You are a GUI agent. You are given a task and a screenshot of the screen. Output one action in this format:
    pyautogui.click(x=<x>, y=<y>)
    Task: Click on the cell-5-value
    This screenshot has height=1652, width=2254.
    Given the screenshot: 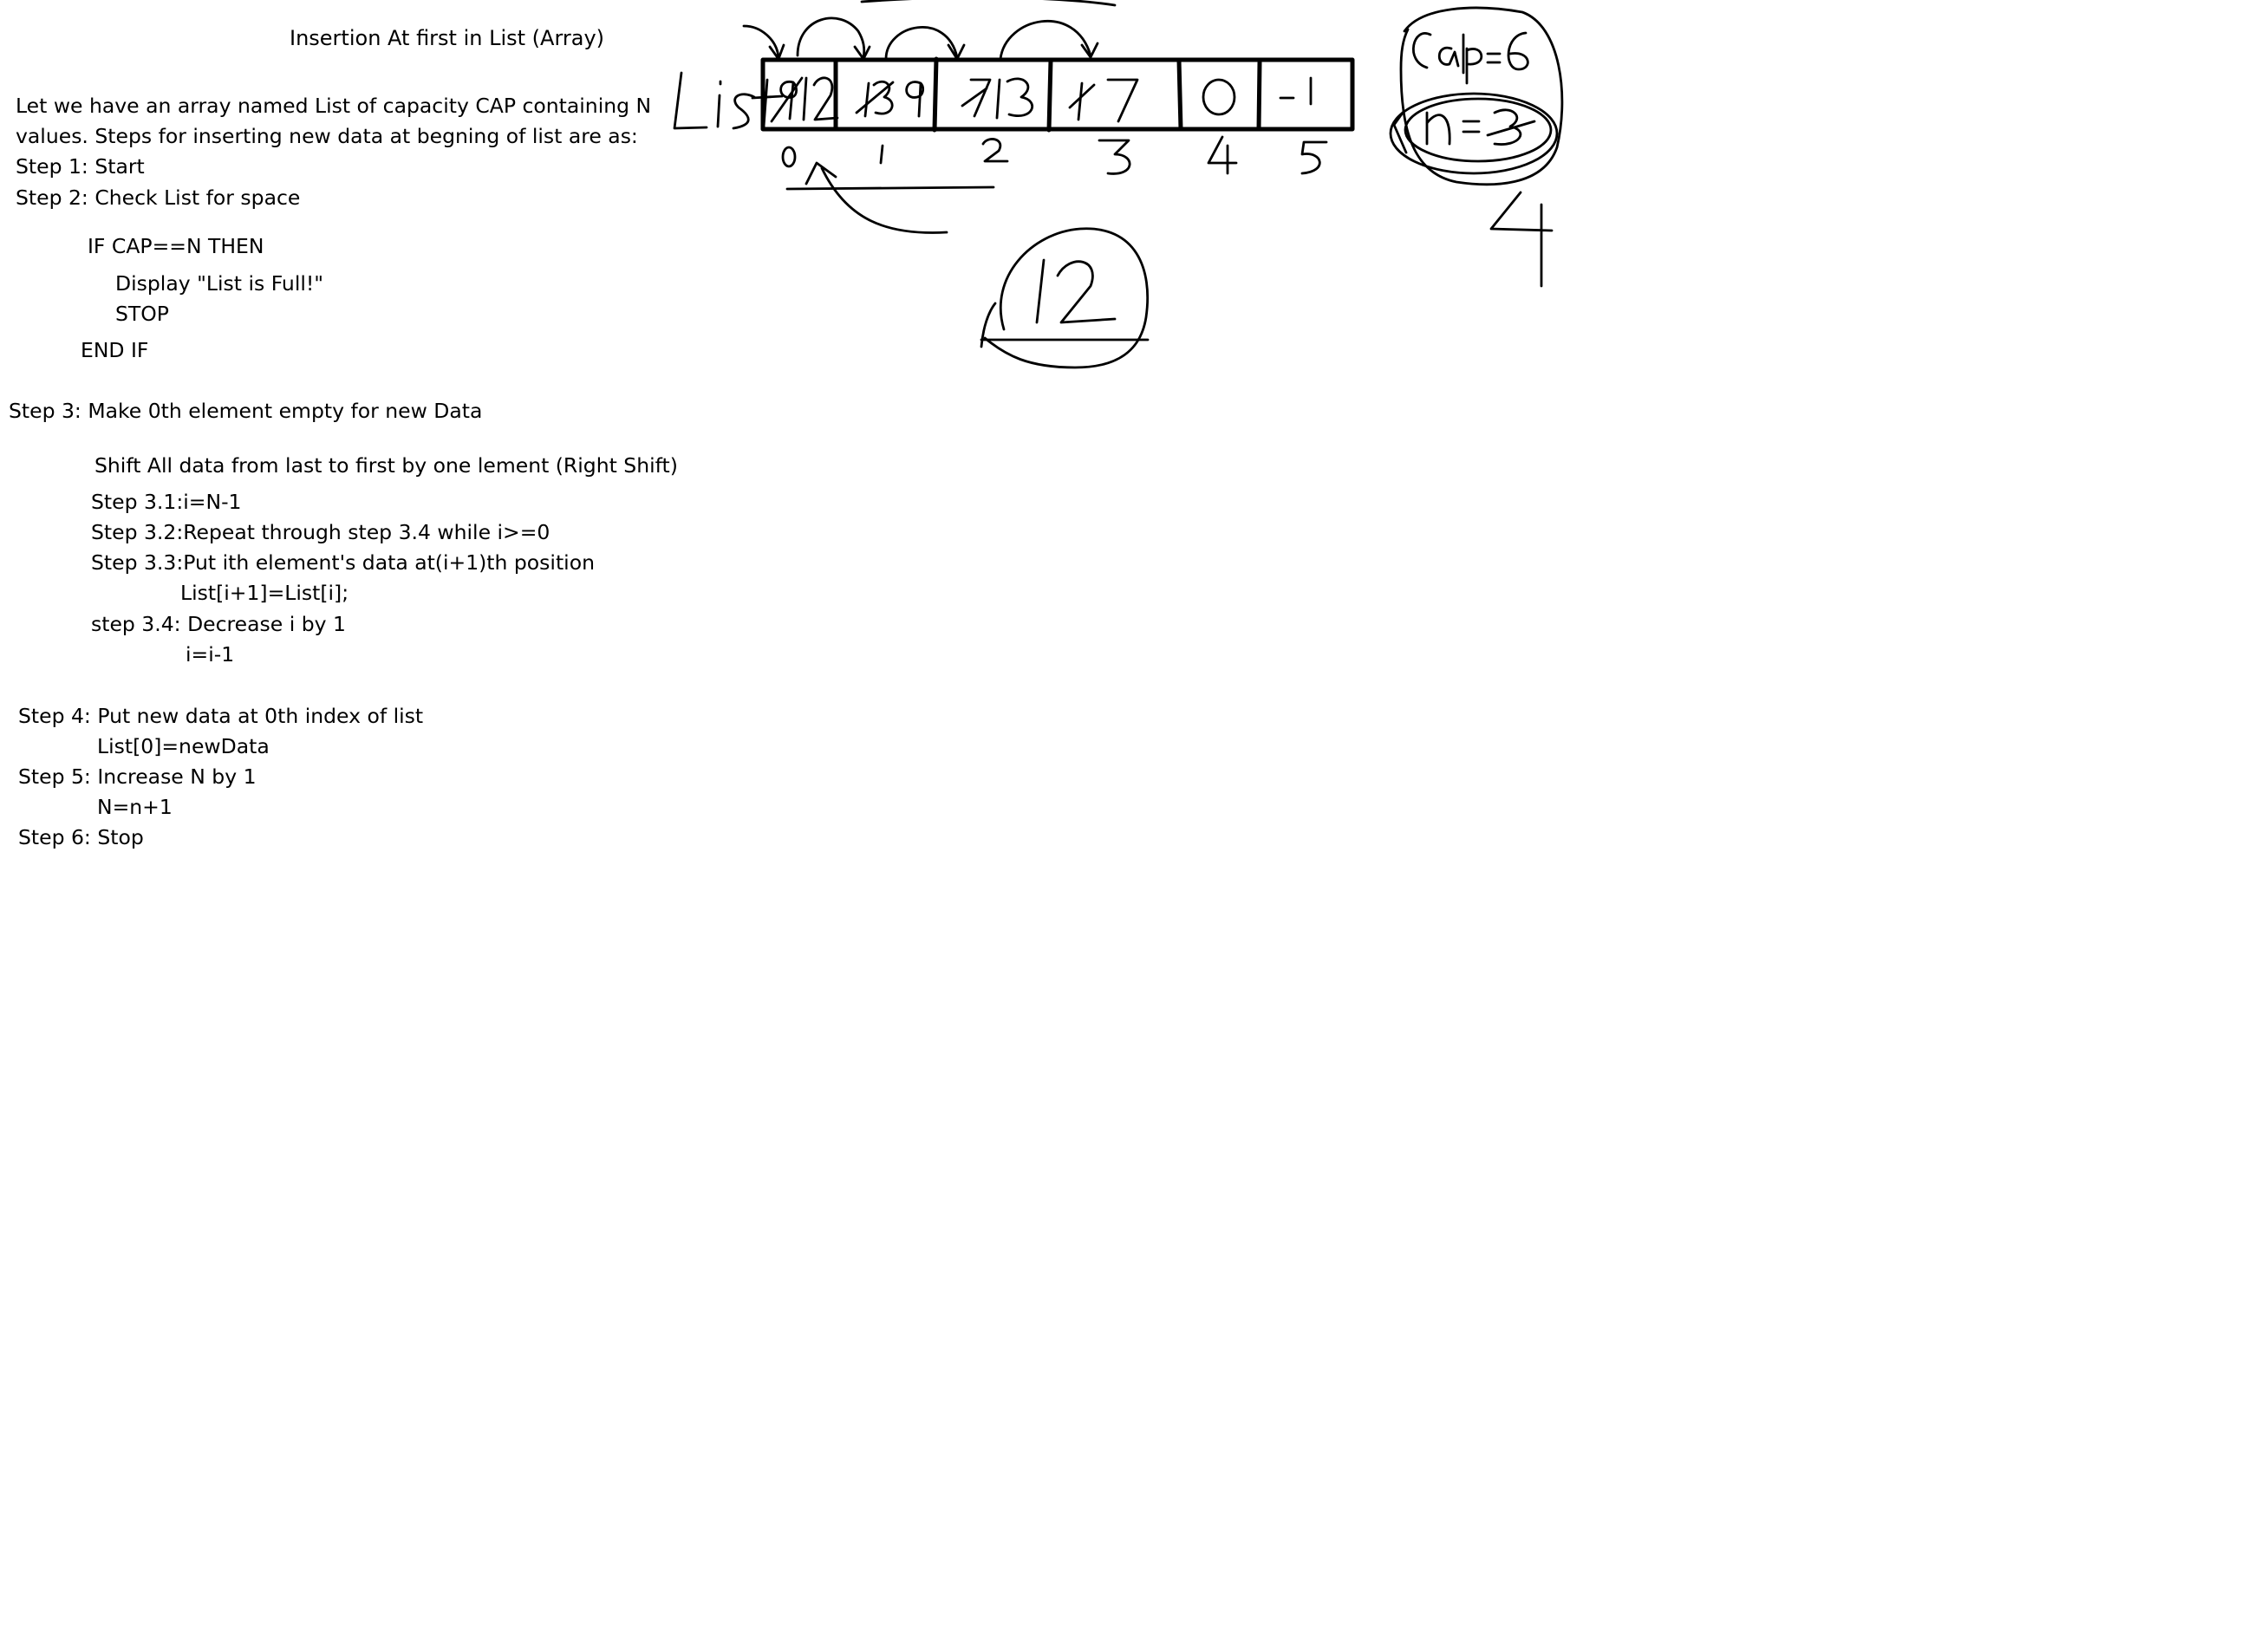 What is the action you would take?
    pyautogui.click(x=1296, y=91)
    